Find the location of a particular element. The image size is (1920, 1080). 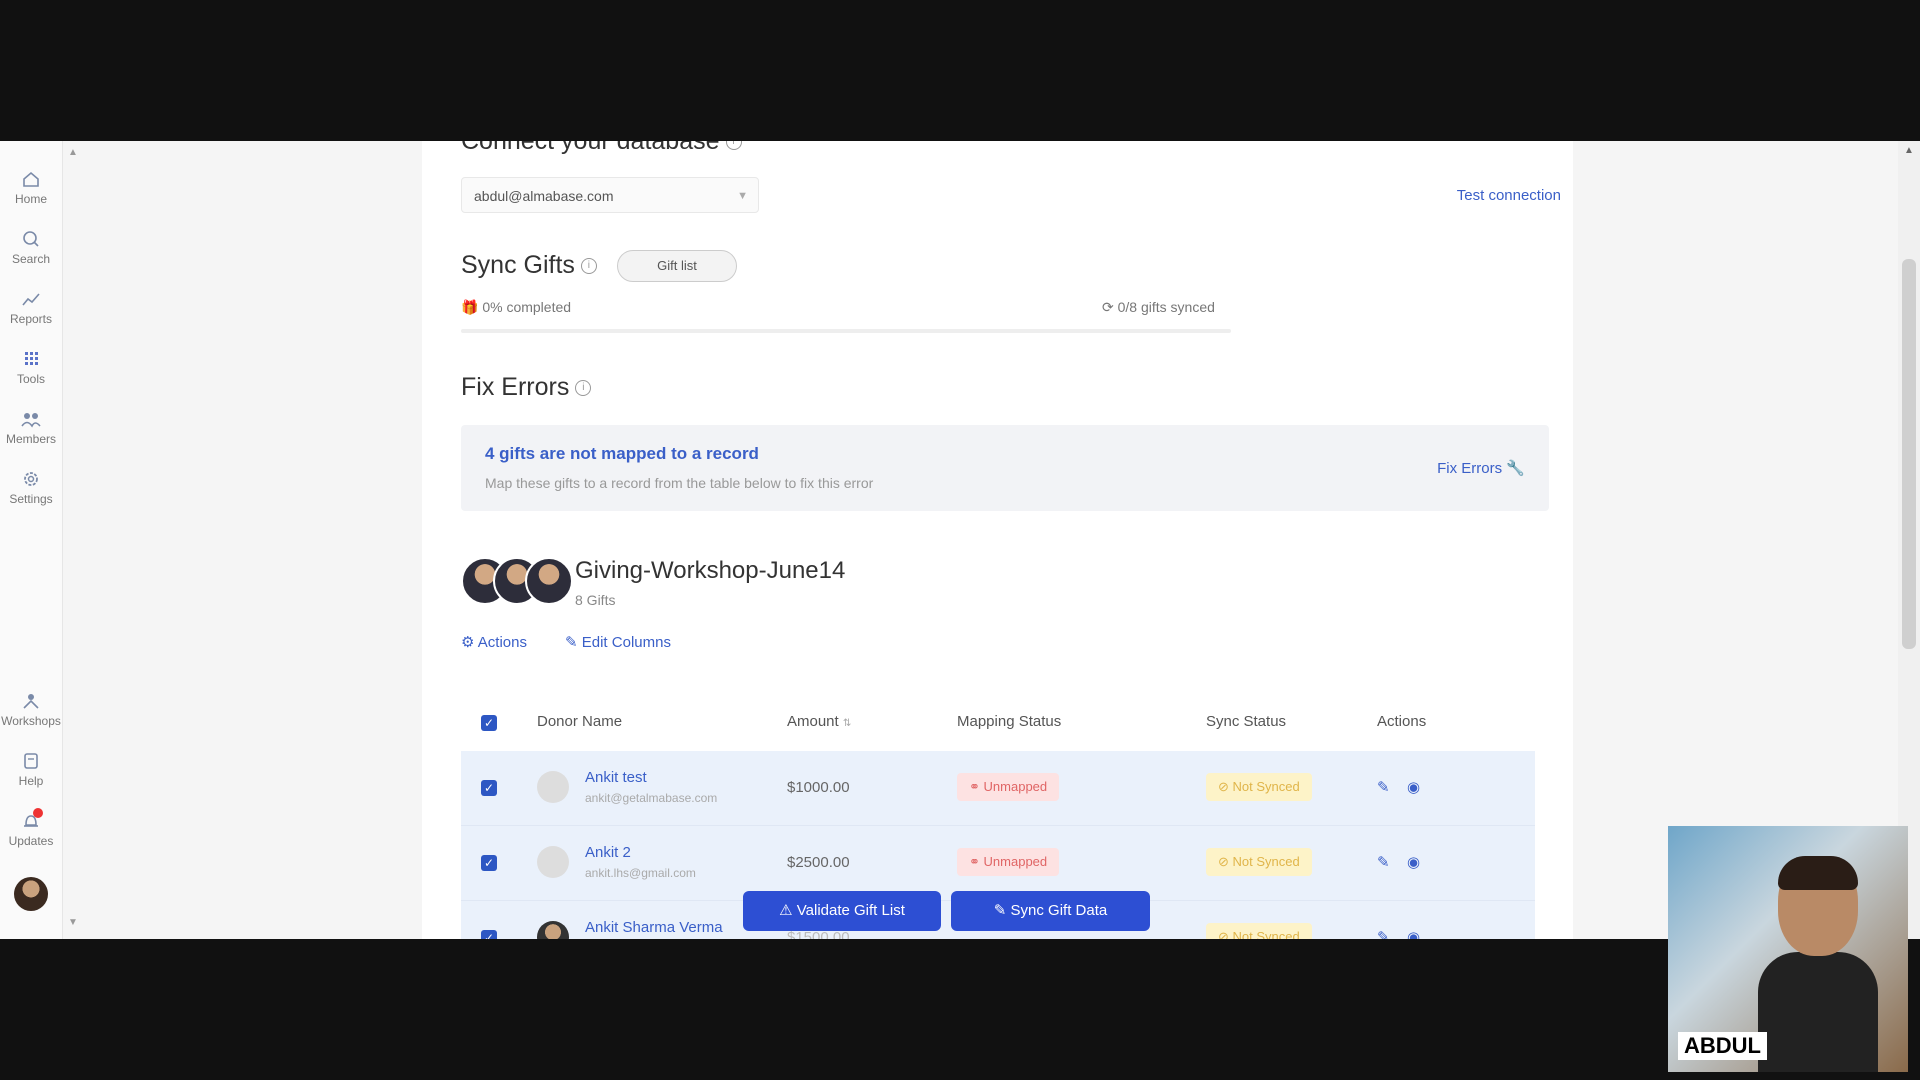

test-connection-link: Test connection is located at coordinates (1509, 195).